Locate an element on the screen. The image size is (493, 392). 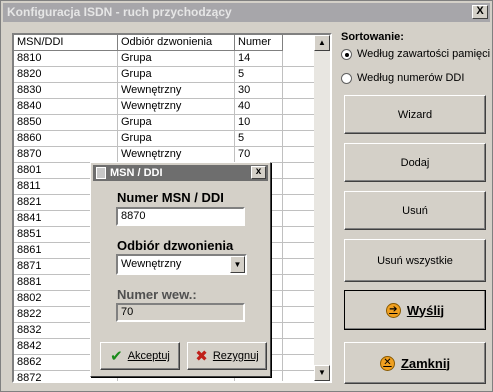
vertical-scrollbar: ▲ ▼ is located at coordinates (322, 208).